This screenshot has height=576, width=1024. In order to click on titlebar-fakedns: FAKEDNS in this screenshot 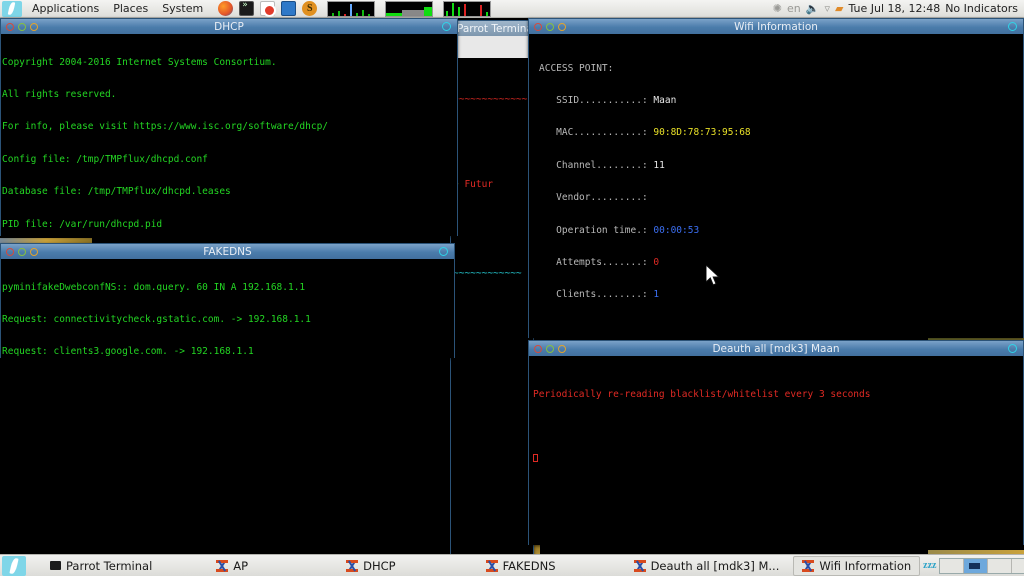, I will do `click(227, 251)`.